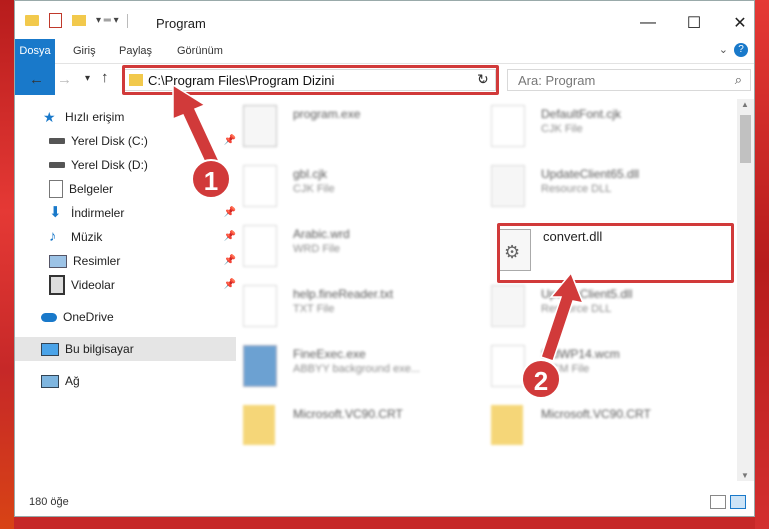 This screenshot has width=769, height=529. I want to click on sidebar-item-label: Ağ, so click(72, 381).